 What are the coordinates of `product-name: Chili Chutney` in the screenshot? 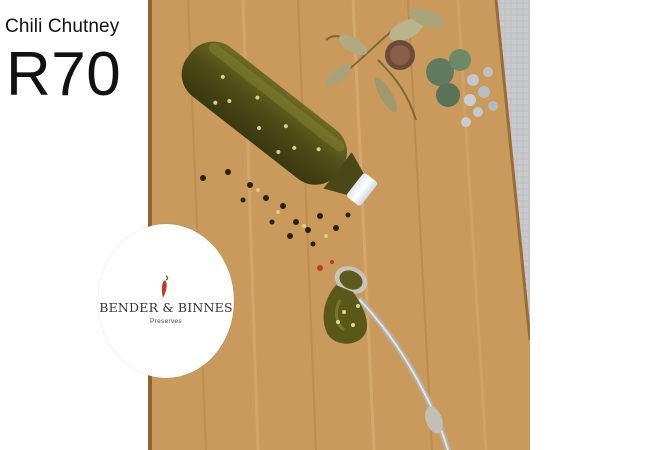 It's located at (62, 26).